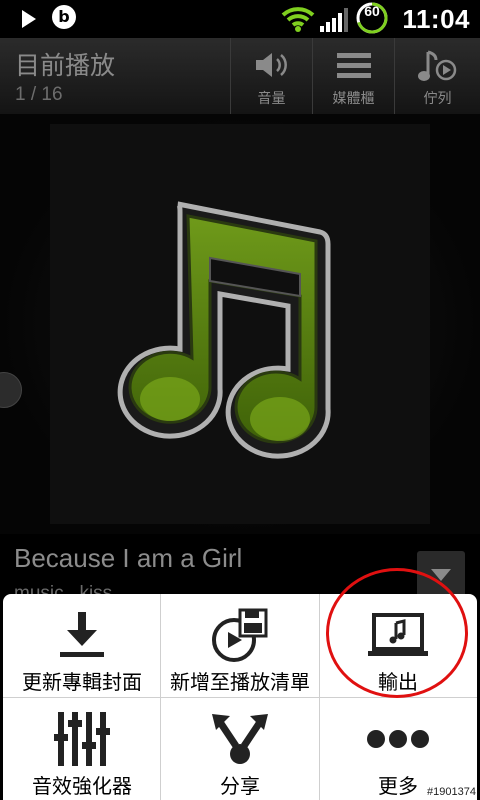 The image size is (480, 800). What do you see at coordinates (353, 65) in the screenshot?
I see `library-icon` at bounding box center [353, 65].